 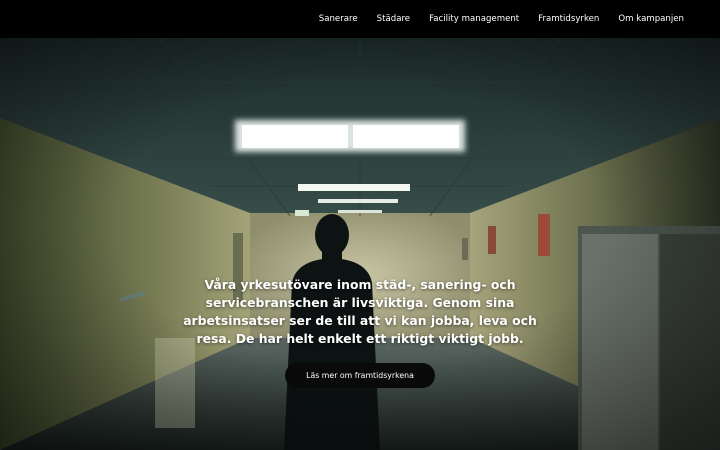 I want to click on read-more-button: Läs mer om framtidsyrkena, so click(x=360, y=375).